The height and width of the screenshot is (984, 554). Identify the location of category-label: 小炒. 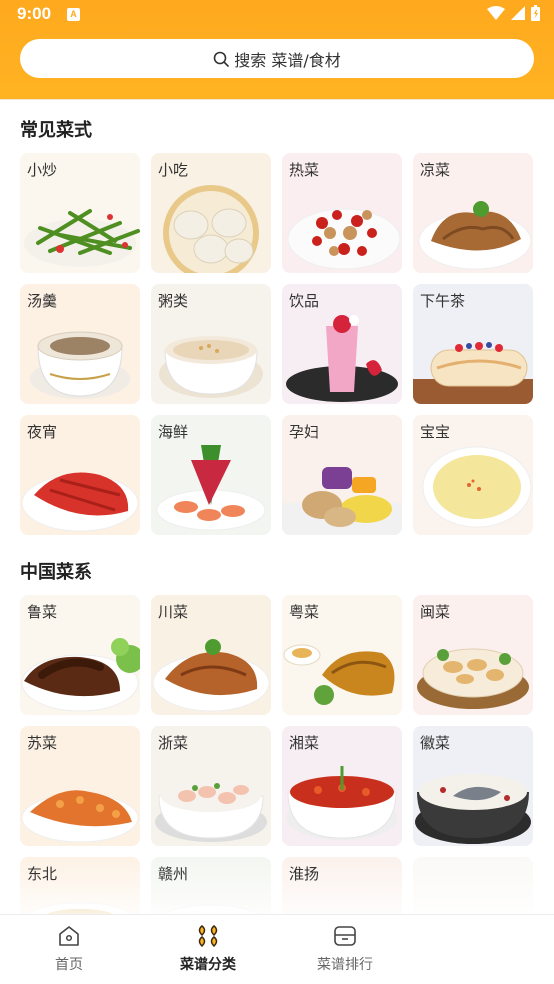
(42, 170).